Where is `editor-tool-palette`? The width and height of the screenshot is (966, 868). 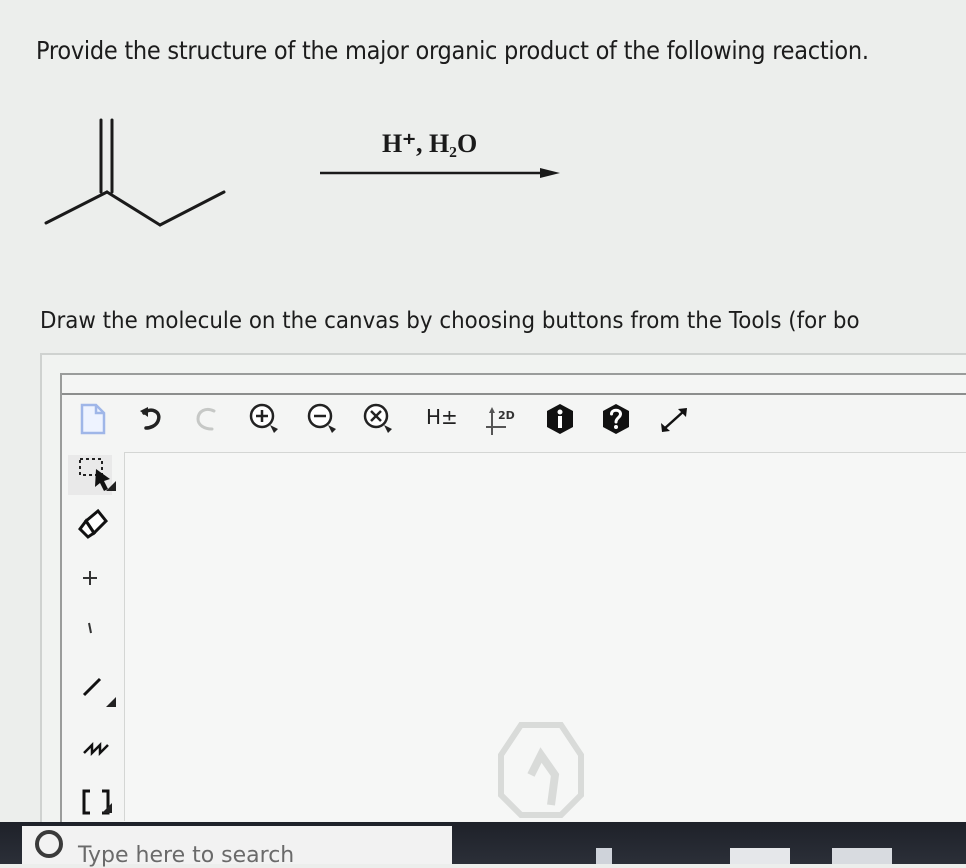
editor-tool-palette is located at coordinates (90, 633).